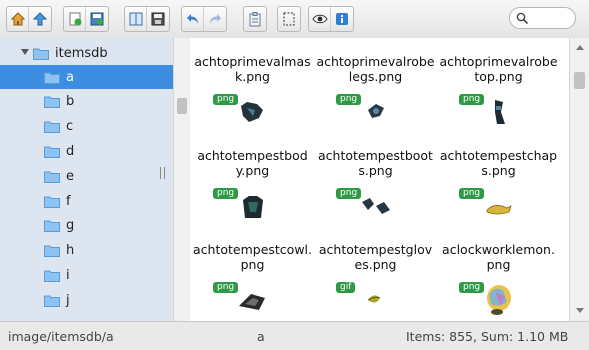  I want to click on select-button, so click(289, 19).